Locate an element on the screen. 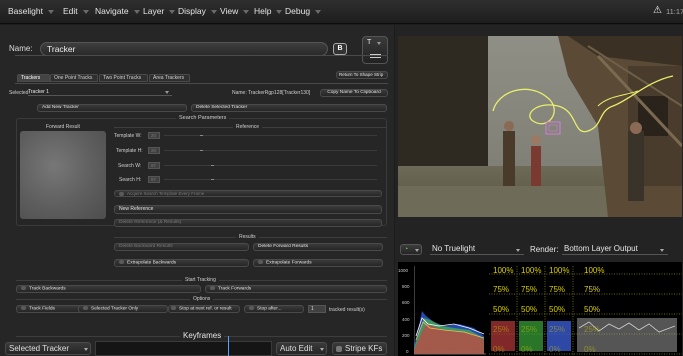  auto-edit-dropdown: Auto Edit is located at coordinates (301, 348).